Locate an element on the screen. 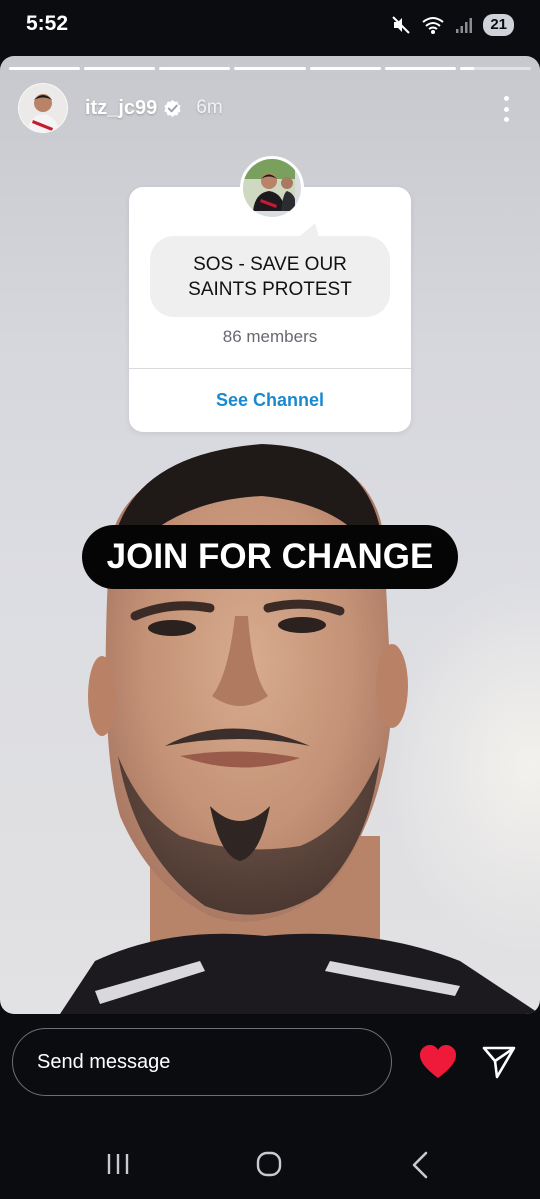 Image resolution: width=540 pixels, height=1199 pixels. send-message-input: Send message is located at coordinates (202, 1062).